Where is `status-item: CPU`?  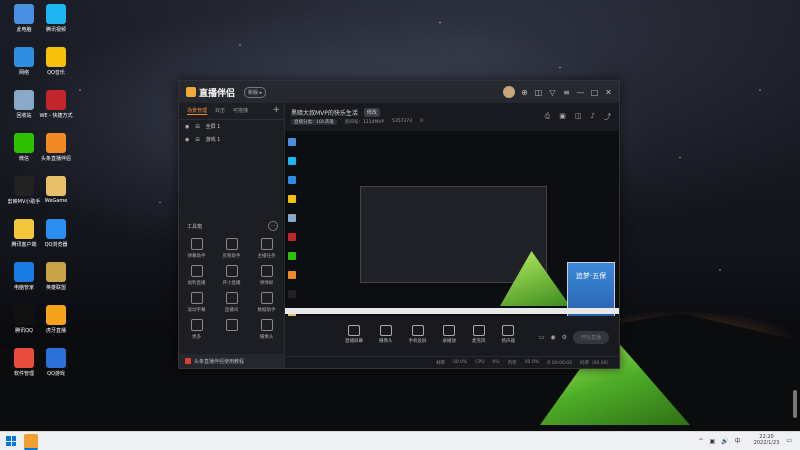 status-item: CPU is located at coordinates (480, 362).